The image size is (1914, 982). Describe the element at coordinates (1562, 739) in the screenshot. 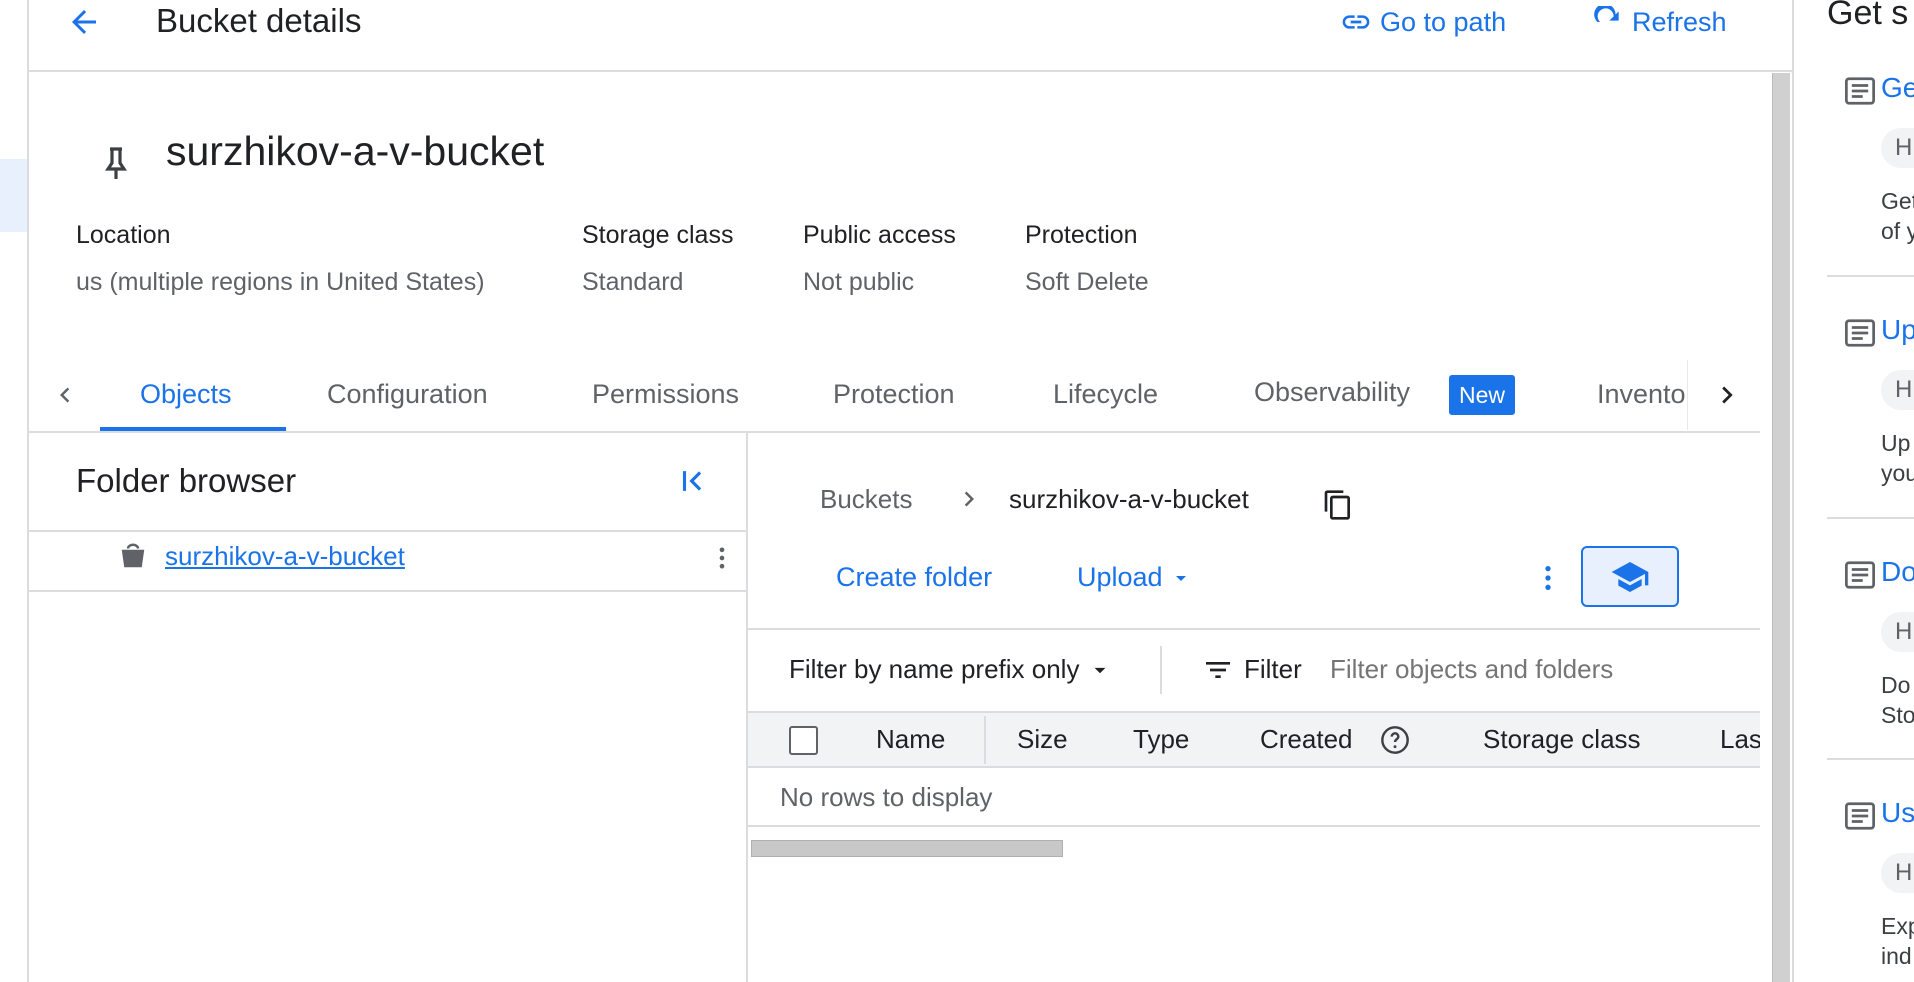

I see `column-storage-class: Storage class` at that location.